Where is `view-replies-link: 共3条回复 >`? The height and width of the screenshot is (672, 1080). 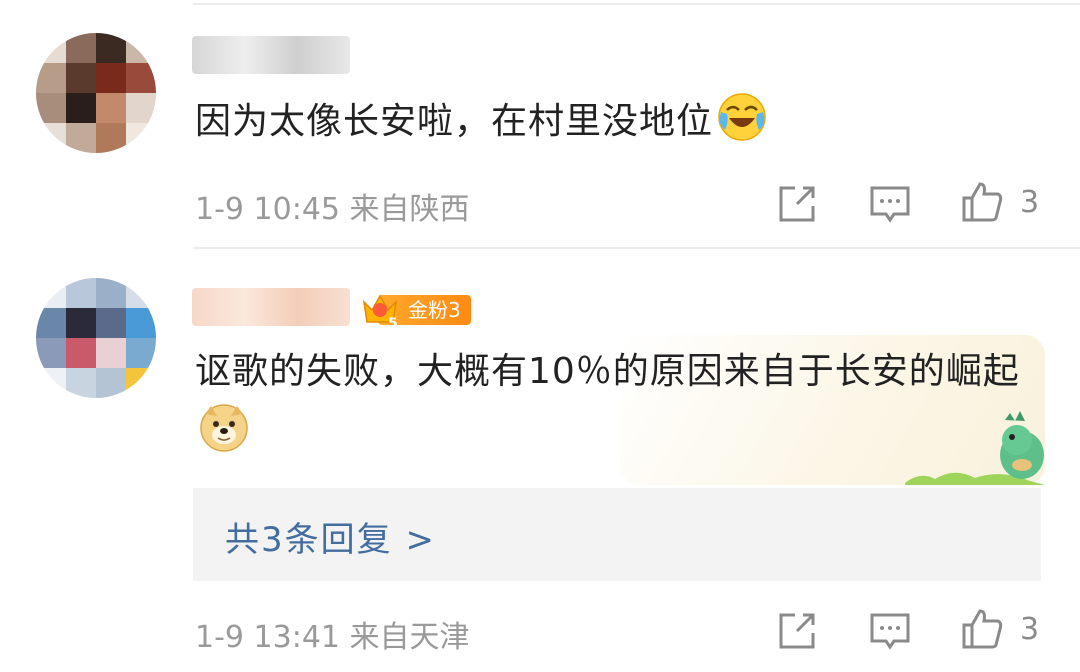
view-replies-link: 共3条回复 > is located at coordinates (330, 536).